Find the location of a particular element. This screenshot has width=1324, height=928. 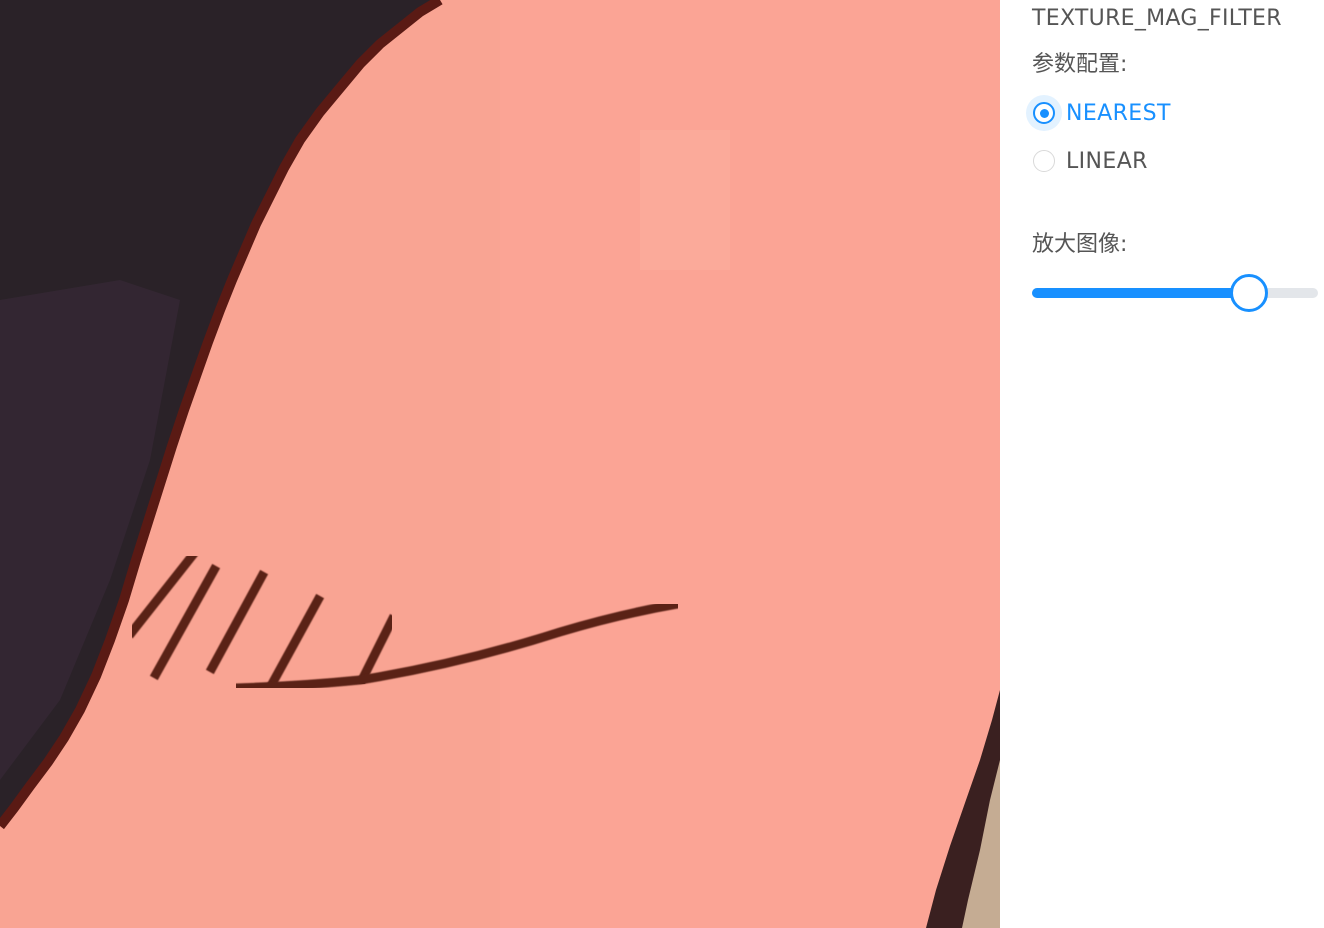

radio-linear: LINEAR is located at coordinates (1087, 161).